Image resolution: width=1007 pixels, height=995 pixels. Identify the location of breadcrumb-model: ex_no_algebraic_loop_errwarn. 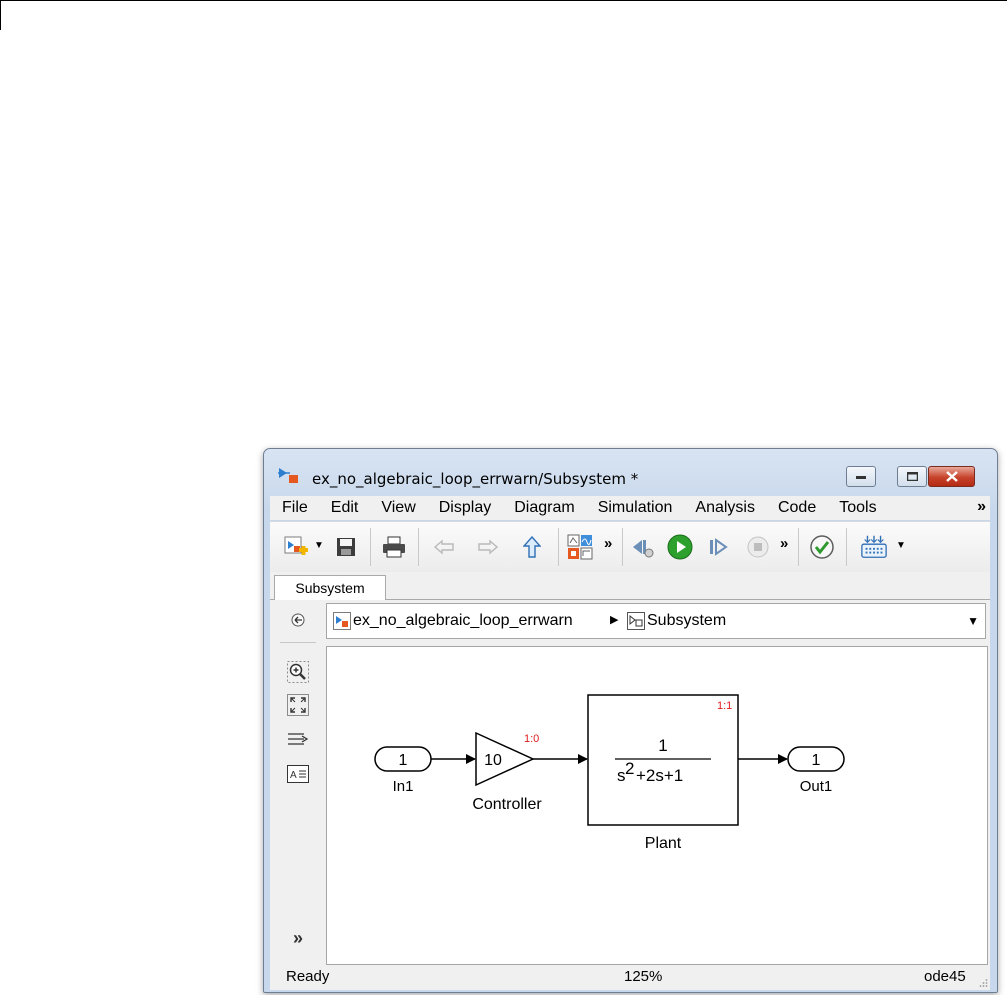
(463, 621).